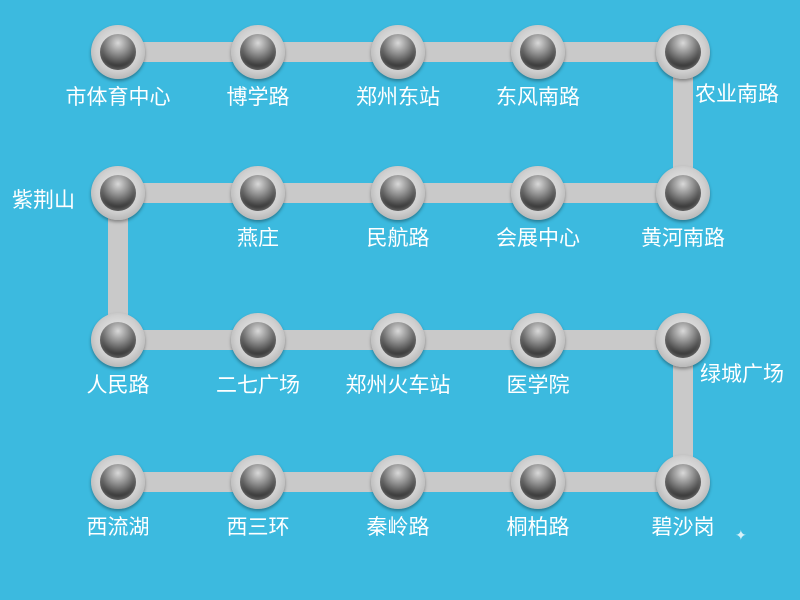 This screenshot has height=600, width=800. I want to click on station-label: 郑州火车站, so click(398, 385).